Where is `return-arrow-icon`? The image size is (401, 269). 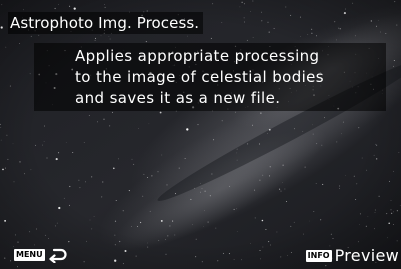 return-arrow-icon is located at coordinates (58, 255).